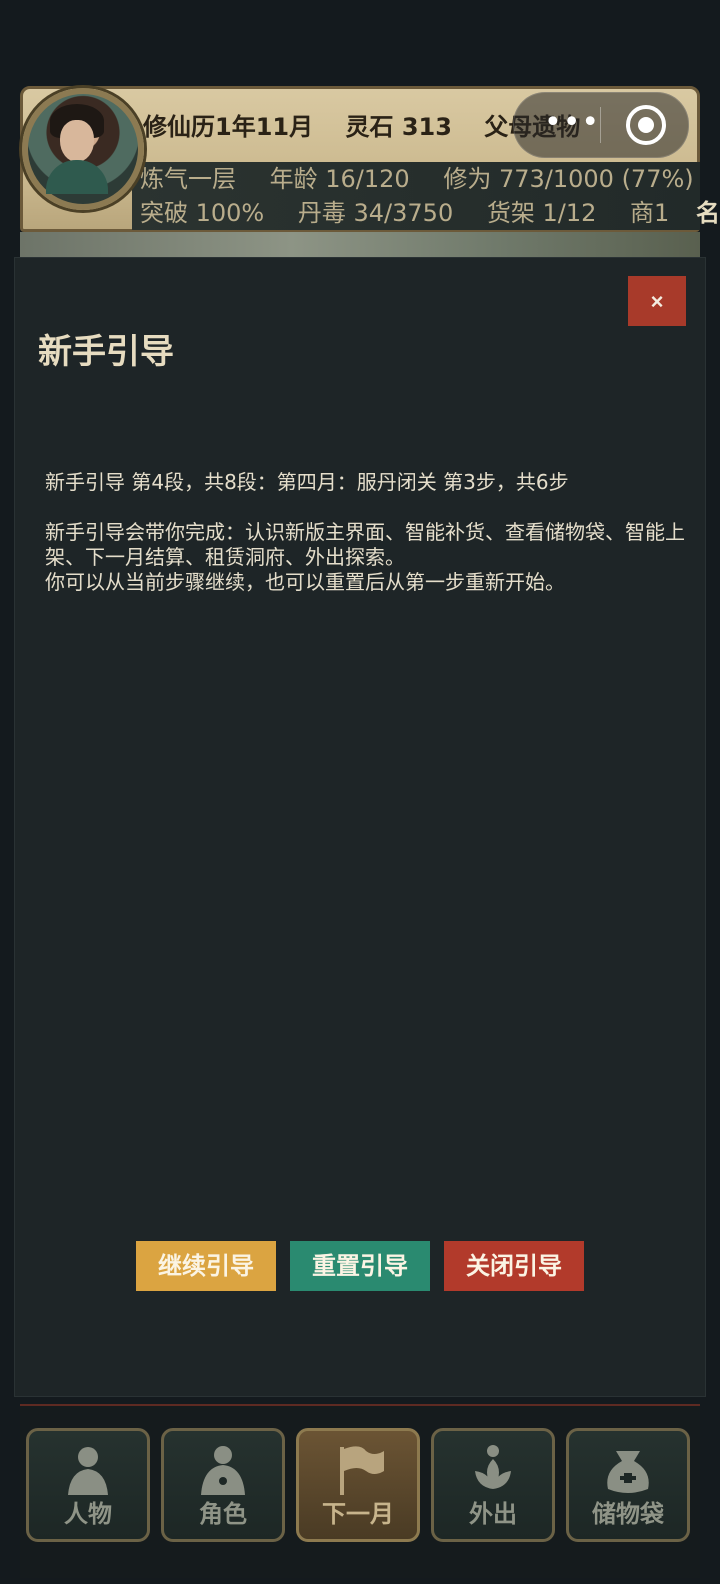 The image size is (720, 1584). I want to click on nav-item-go-out: 外出, so click(493, 1485).